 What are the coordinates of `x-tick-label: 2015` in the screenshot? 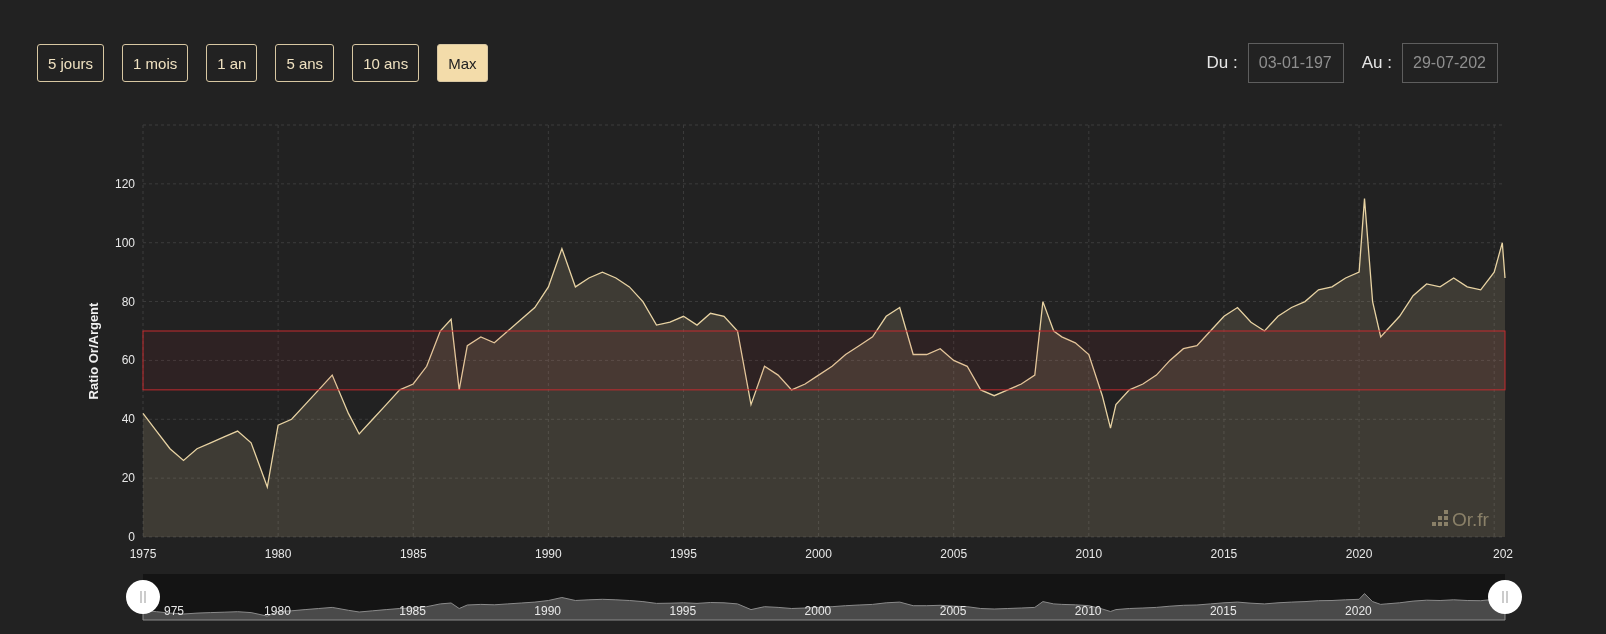 It's located at (1224, 553).